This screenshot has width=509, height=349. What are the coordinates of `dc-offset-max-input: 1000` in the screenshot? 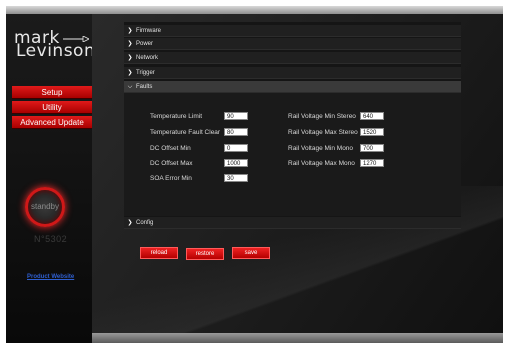 It's located at (236, 163).